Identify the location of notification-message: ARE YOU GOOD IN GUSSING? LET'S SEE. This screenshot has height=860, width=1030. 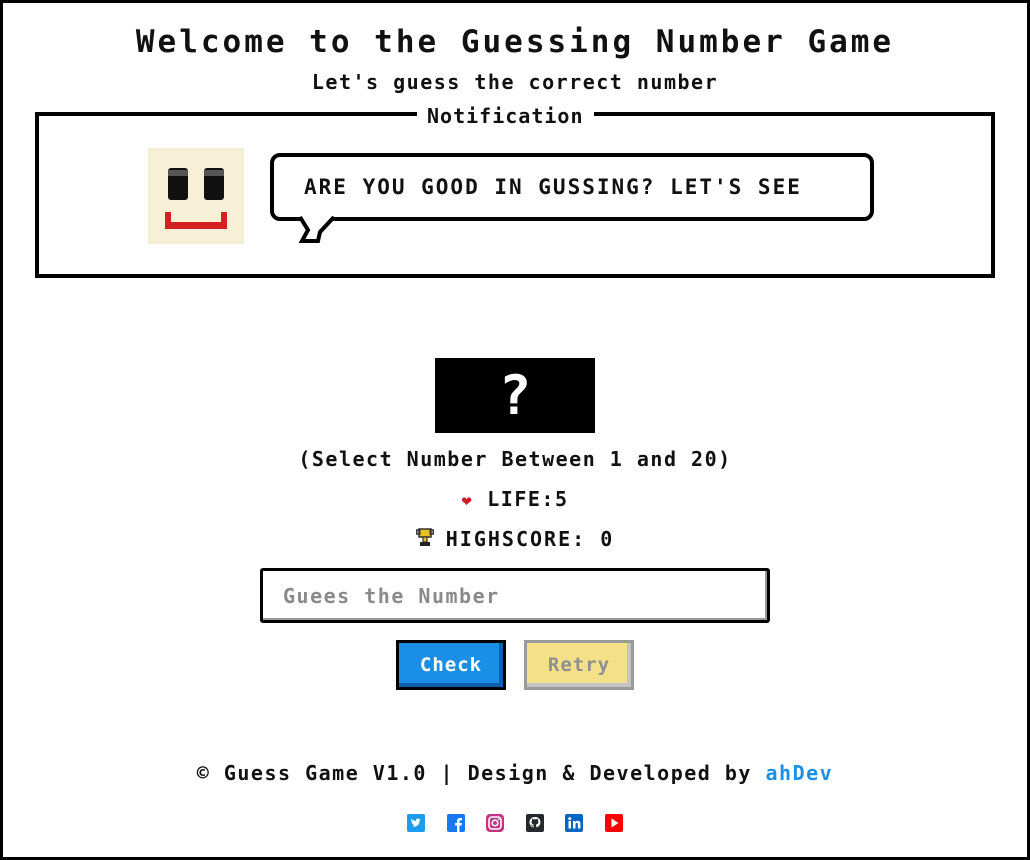
(553, 187).